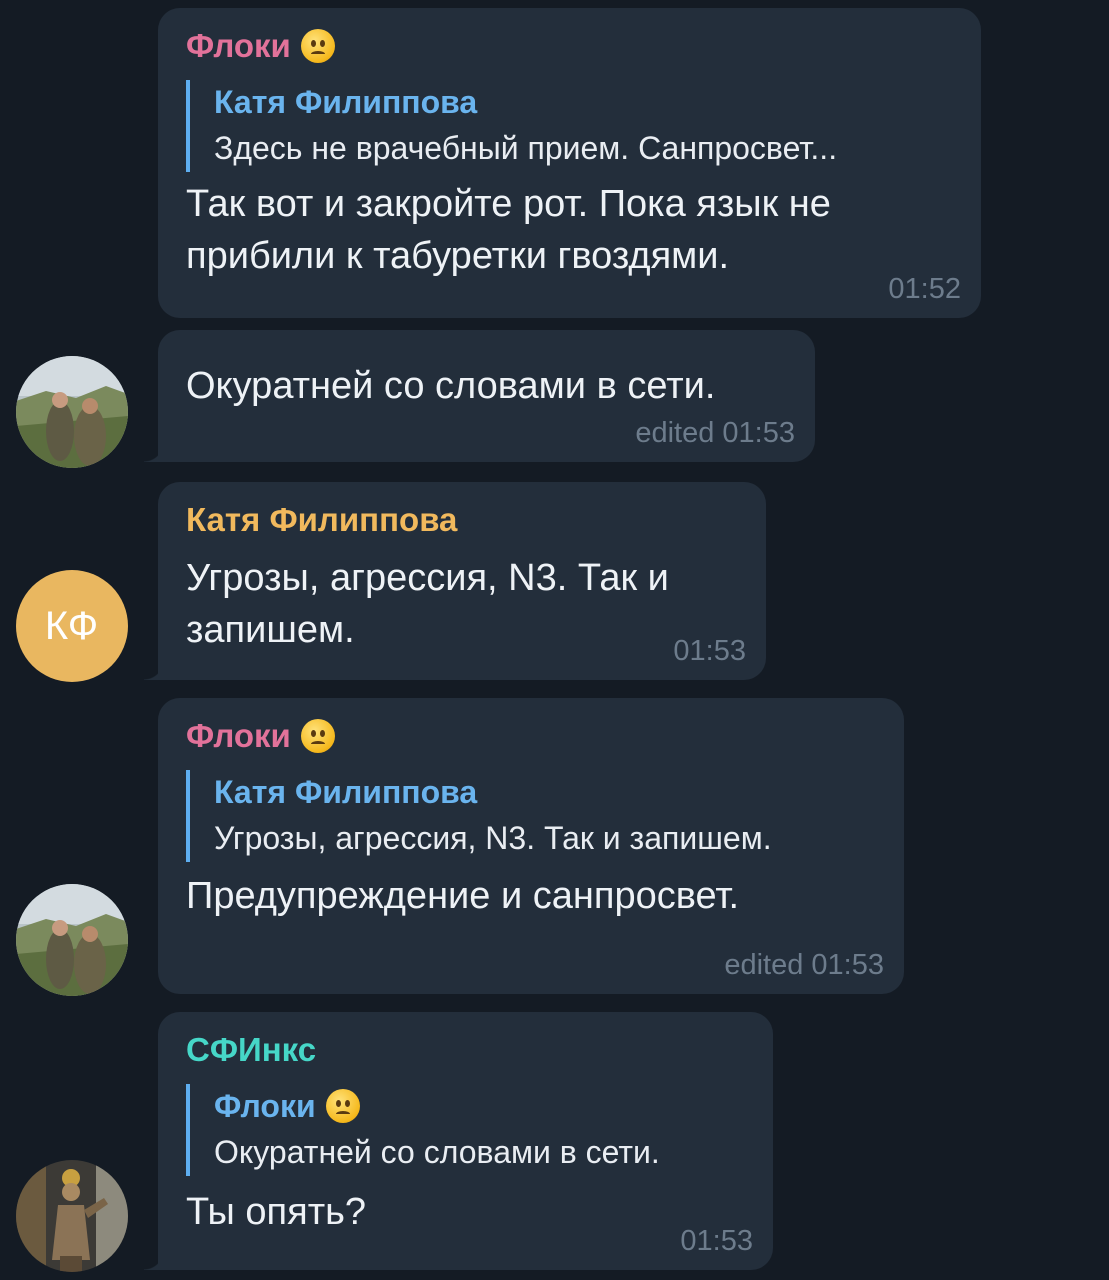  I want to click on message-text-line: запишем., so click(270, 630).